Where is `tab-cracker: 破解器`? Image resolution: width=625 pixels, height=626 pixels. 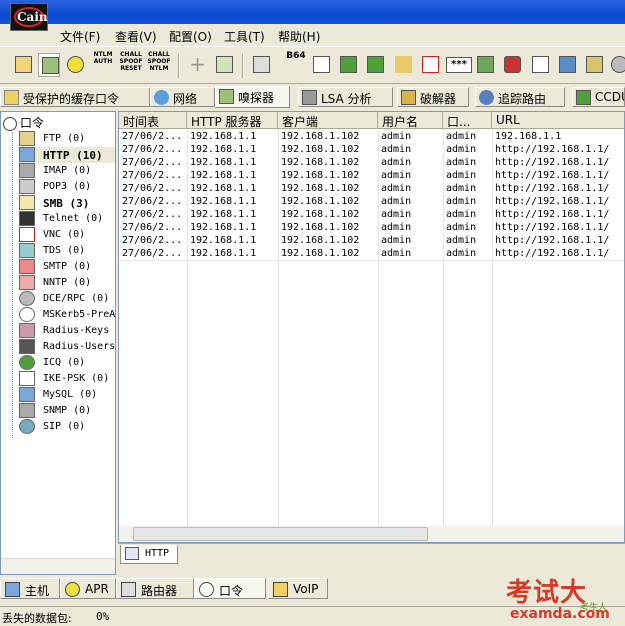
tab-cracker: 破解器 is located at coordinates (433, 97).